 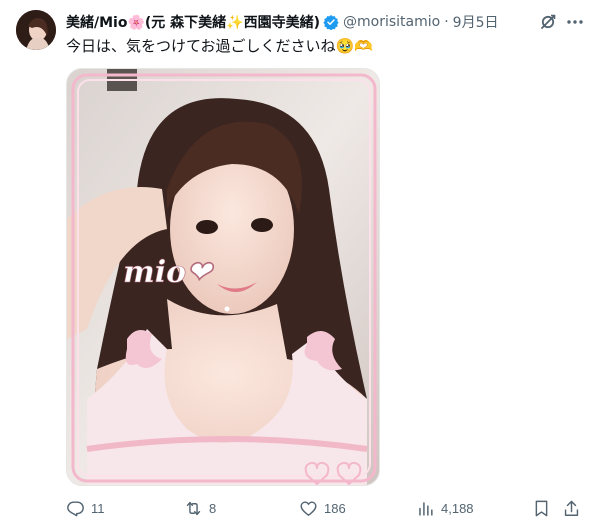 I want to click on bookmark-button, so click(x=544, y=508).